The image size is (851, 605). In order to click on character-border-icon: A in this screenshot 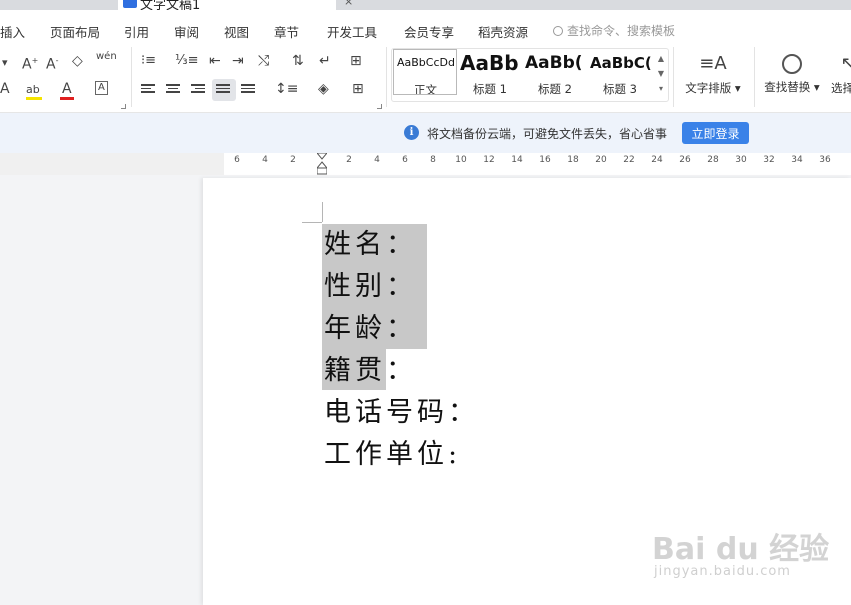, I will do `click(101, 88)`.